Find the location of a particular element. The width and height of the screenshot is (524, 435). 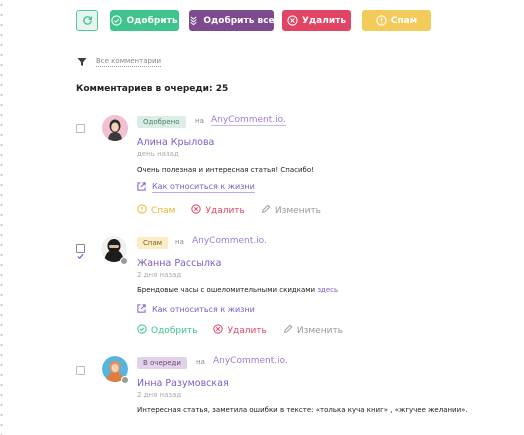

refresh-icon is located at coordinates (87, 20).